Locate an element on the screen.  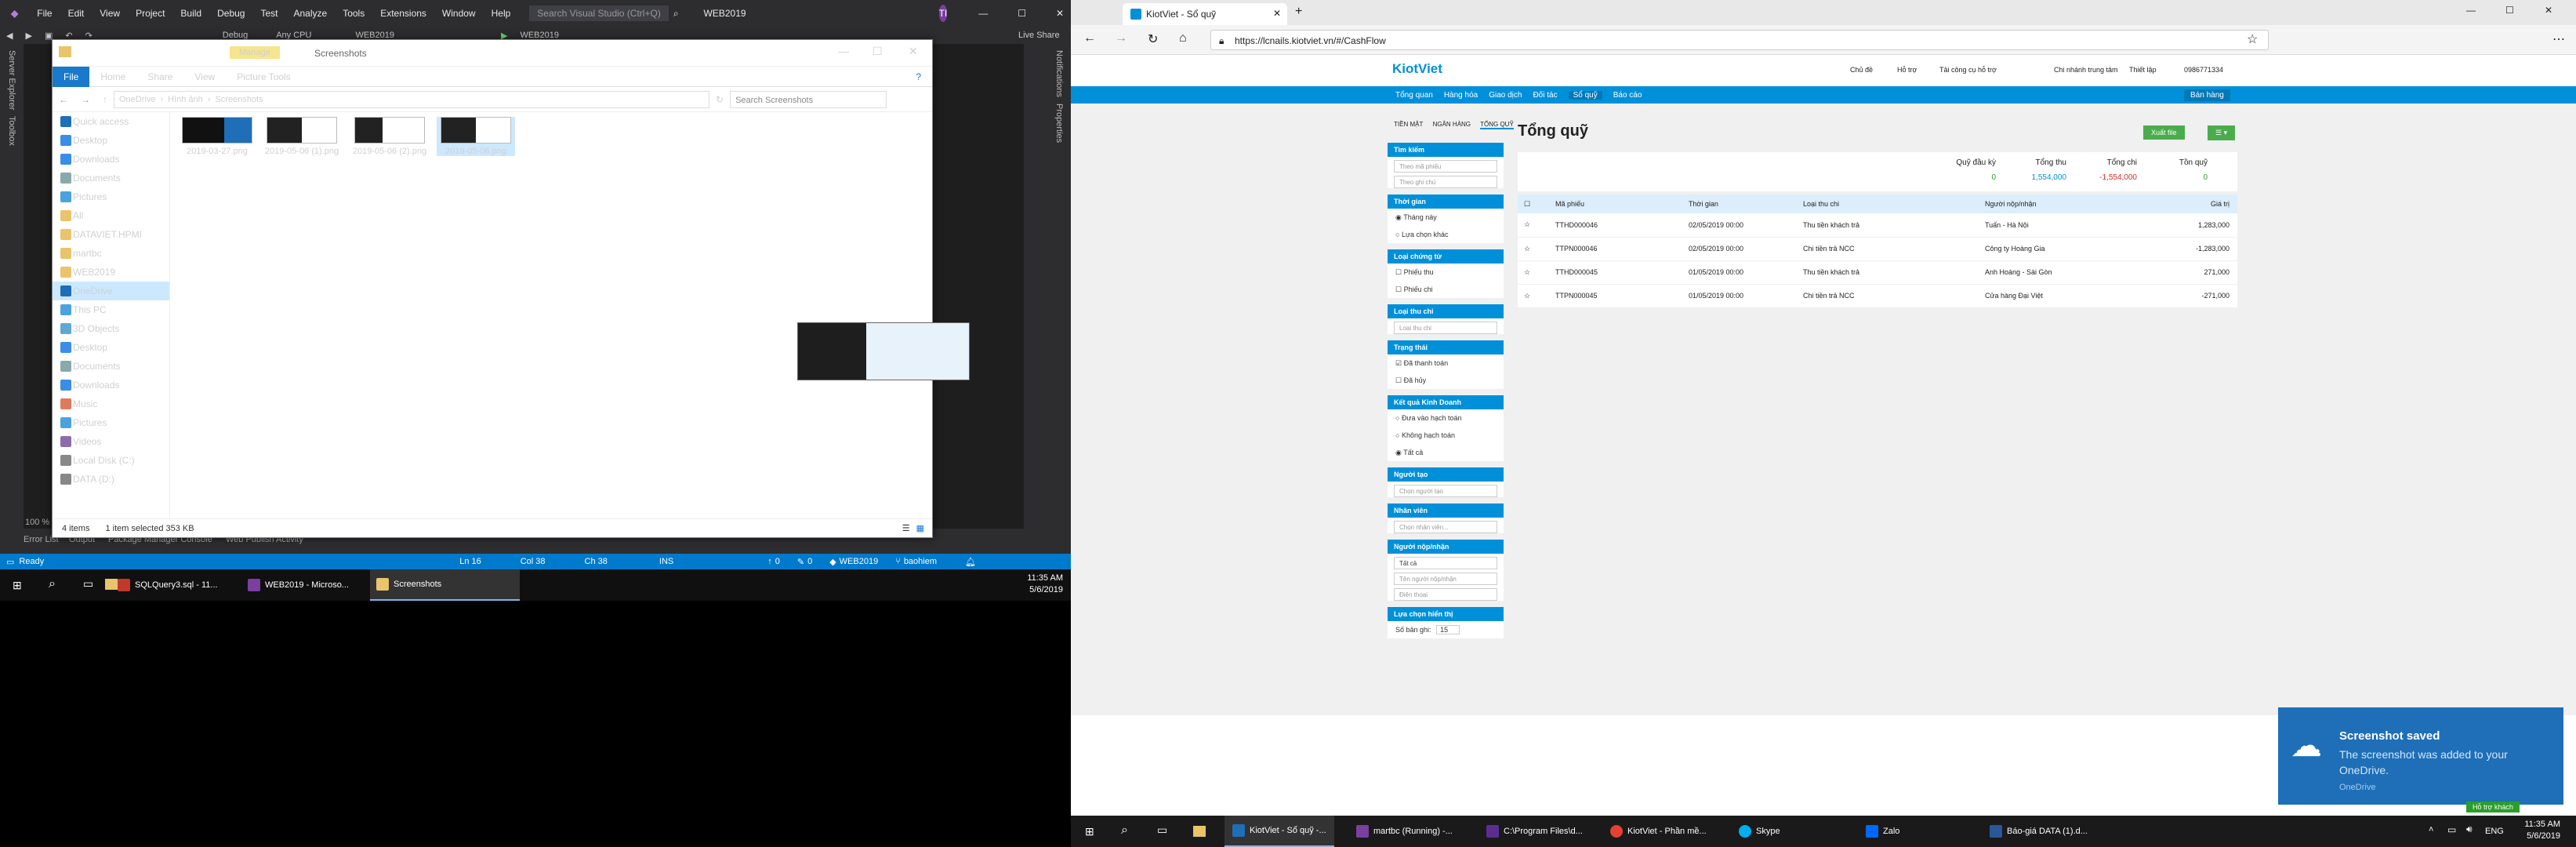
tab-cash: TIỀN MẶT is located at coordinates (1409, 124).